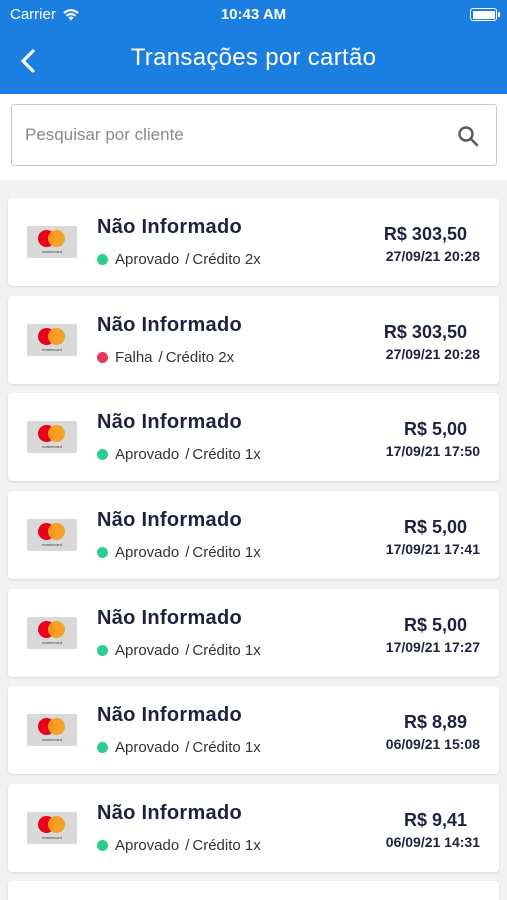 Image resolution: width=507 pixels, height=900 pixels. Describe the element at coordinates (432, 744) in the screenshot. I see `transaction-datetime: 06/09/21 15:08` at that location.